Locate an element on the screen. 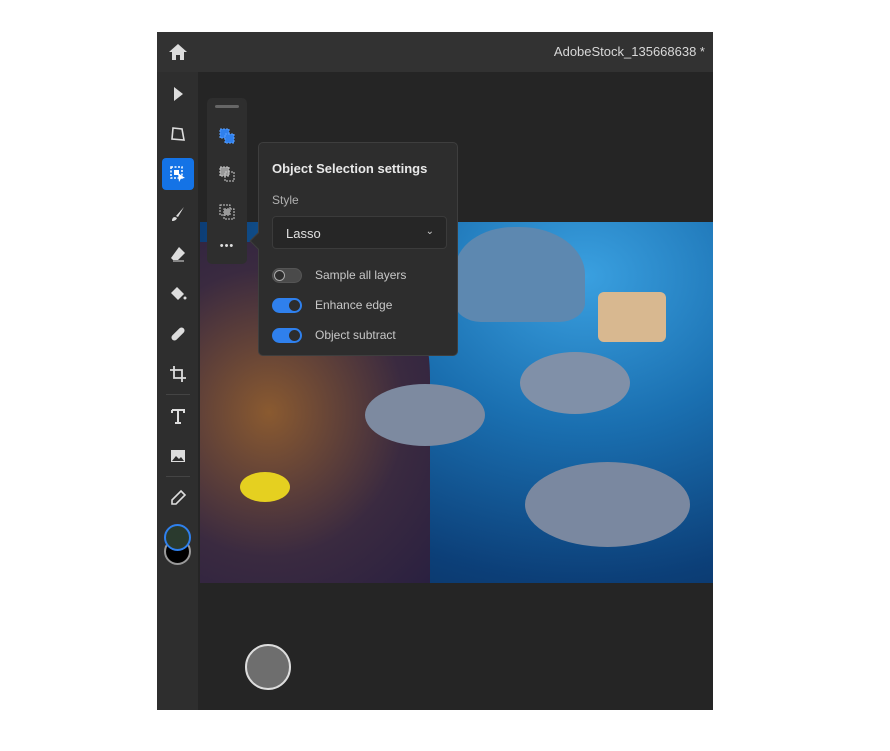  enhance-edge-row: Enhance edge is located at coordinates (362, 305).